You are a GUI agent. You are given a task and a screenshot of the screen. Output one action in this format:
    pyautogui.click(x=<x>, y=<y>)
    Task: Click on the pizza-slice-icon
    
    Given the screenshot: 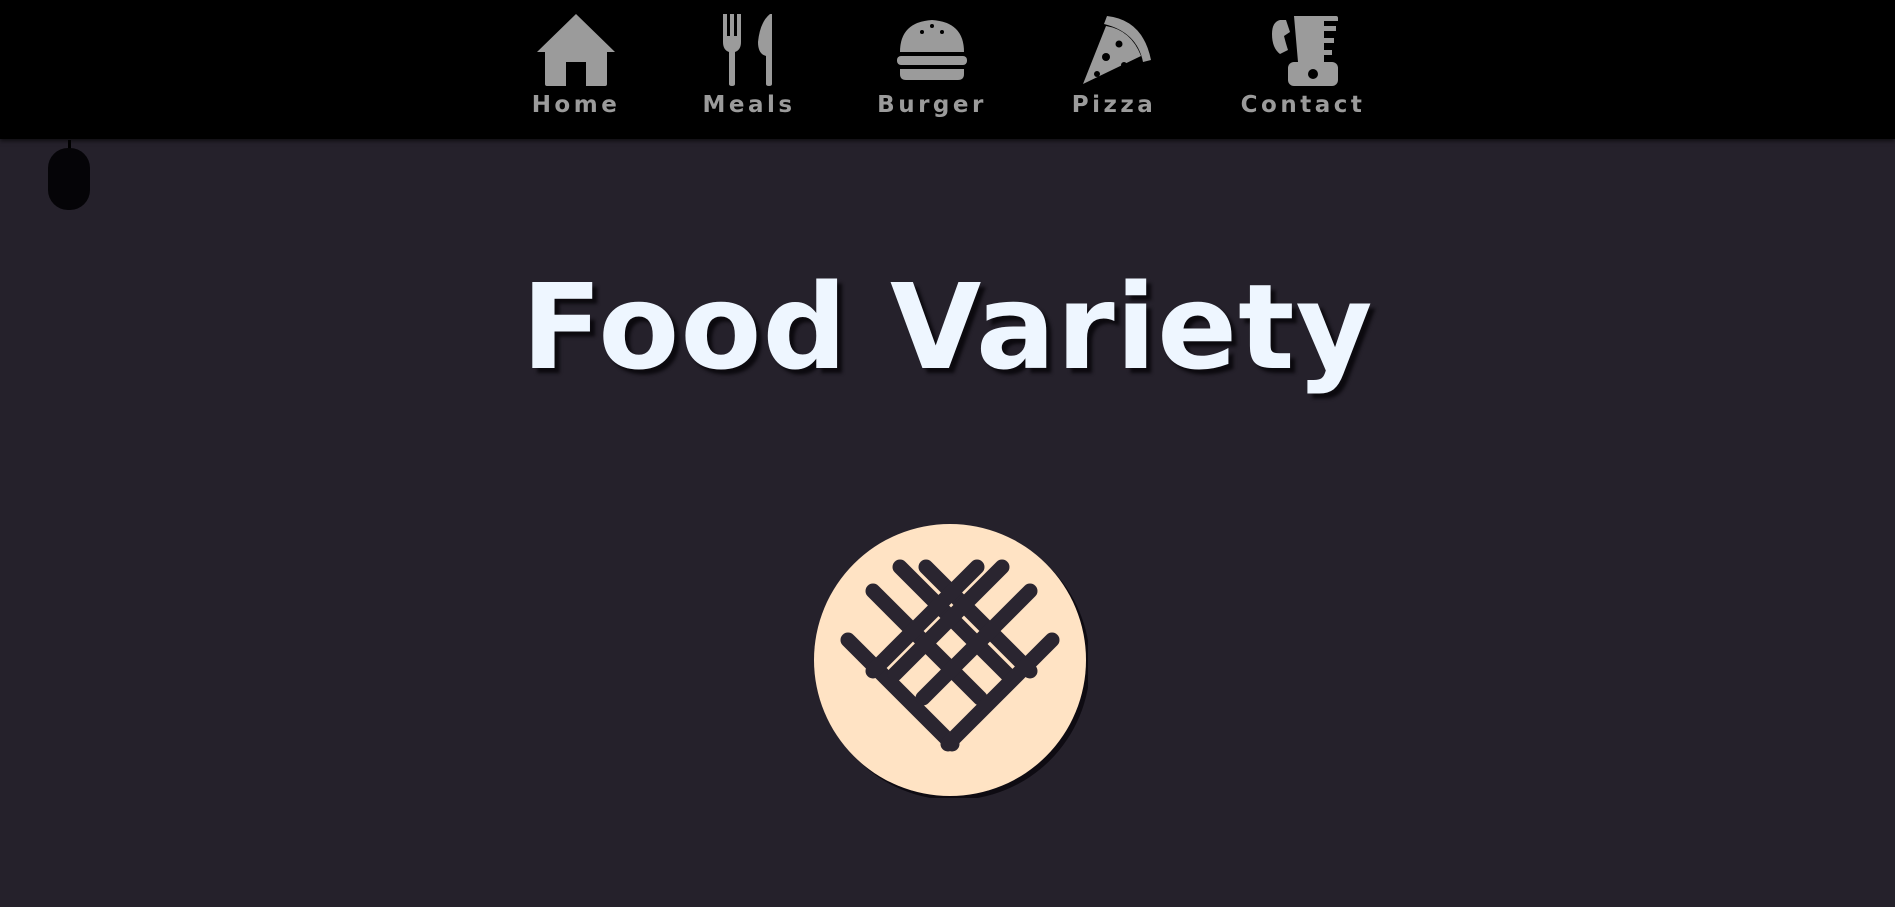 What is the action you would take?
    pyautogui.click(x=1114, y=50)
    